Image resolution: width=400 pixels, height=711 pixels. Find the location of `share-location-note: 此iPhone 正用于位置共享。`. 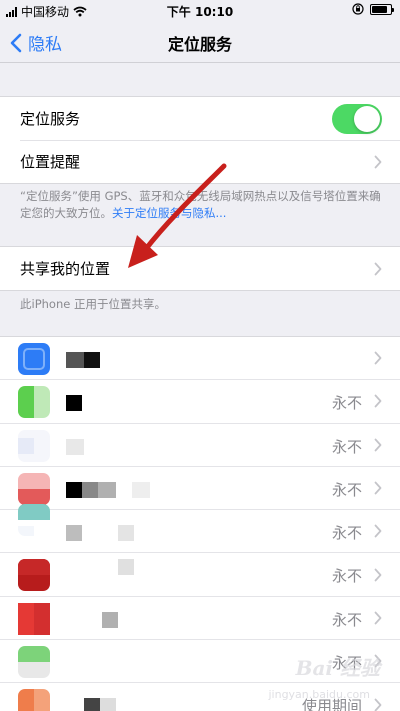

share-location-note: 此iPhone 正用于位置共享。 is located at coordinates (93, 304).